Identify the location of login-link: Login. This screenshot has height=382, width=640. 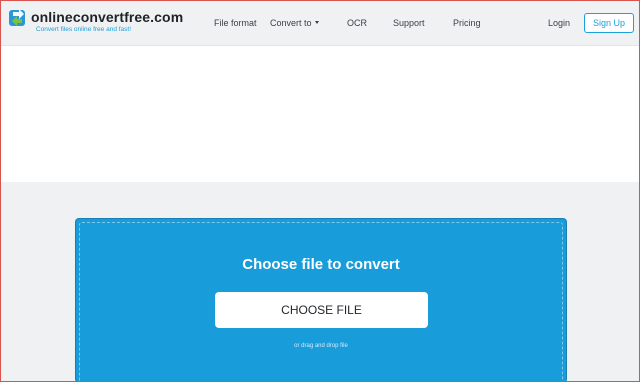
(559, 23).